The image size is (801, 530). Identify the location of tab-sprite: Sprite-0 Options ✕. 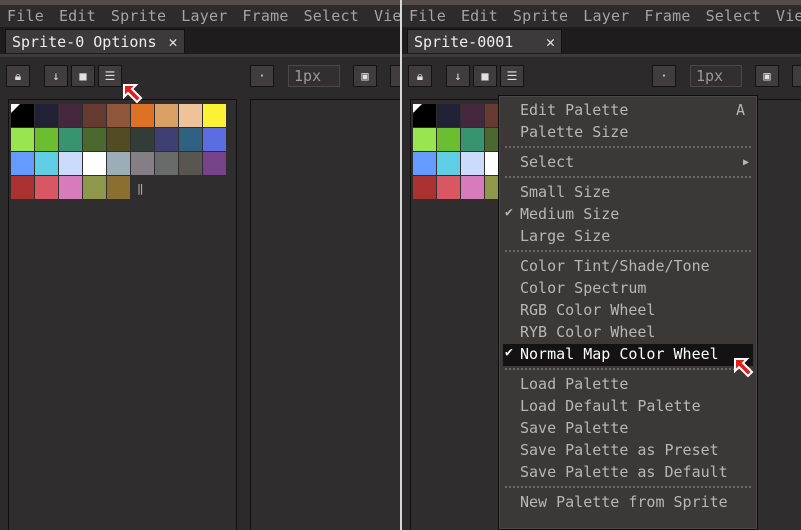
(95, 41).